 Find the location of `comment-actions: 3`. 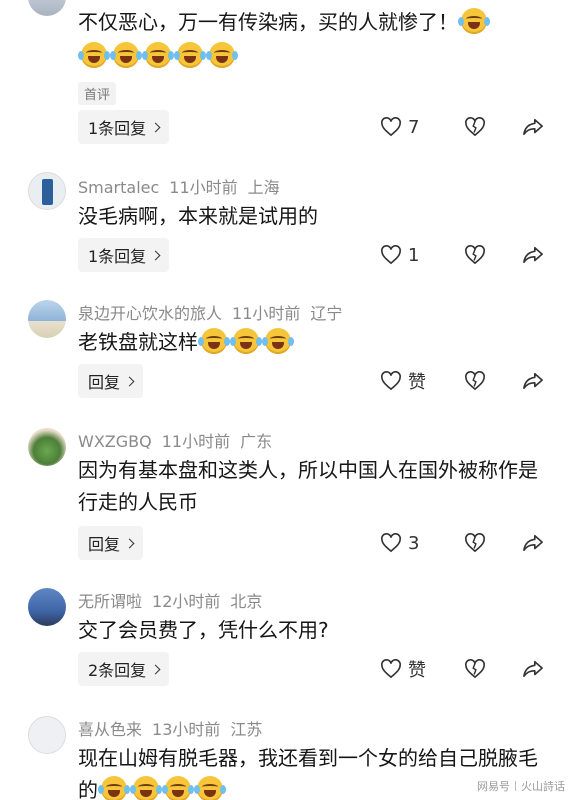

comment-actions: 3 is located at coordinates (461, 543).